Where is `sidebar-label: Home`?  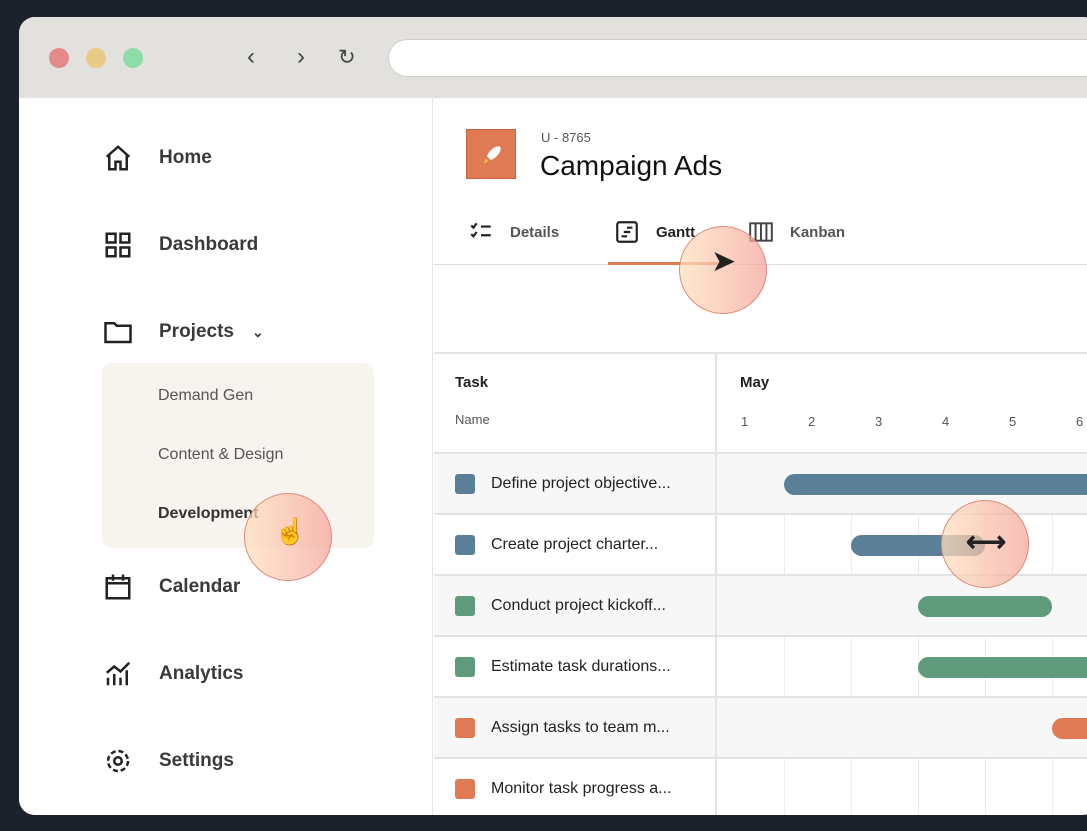
sidebar-label: Home is located at coordinates (185, 157).